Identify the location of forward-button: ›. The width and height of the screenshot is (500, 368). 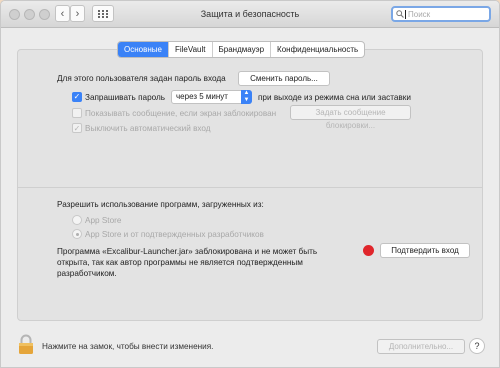
(77, 13).